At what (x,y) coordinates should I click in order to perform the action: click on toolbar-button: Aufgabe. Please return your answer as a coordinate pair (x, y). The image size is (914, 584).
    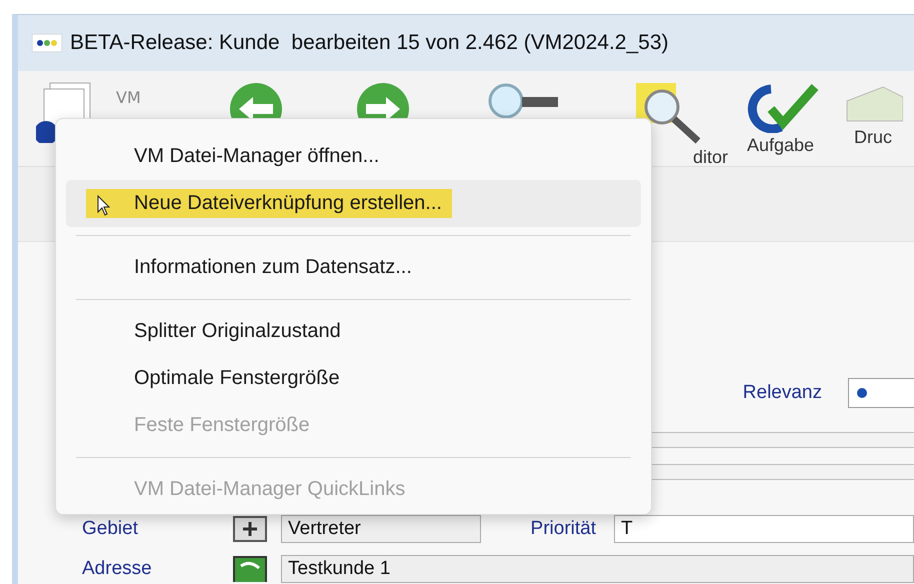
    Looking at the image, I should click on (780, 118).